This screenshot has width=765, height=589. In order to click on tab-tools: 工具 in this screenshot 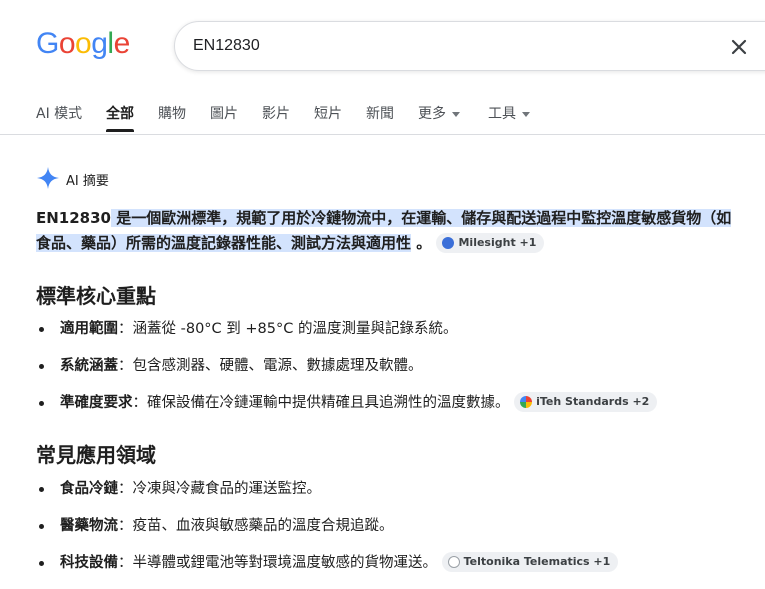, I will do `click(509, 113)`.